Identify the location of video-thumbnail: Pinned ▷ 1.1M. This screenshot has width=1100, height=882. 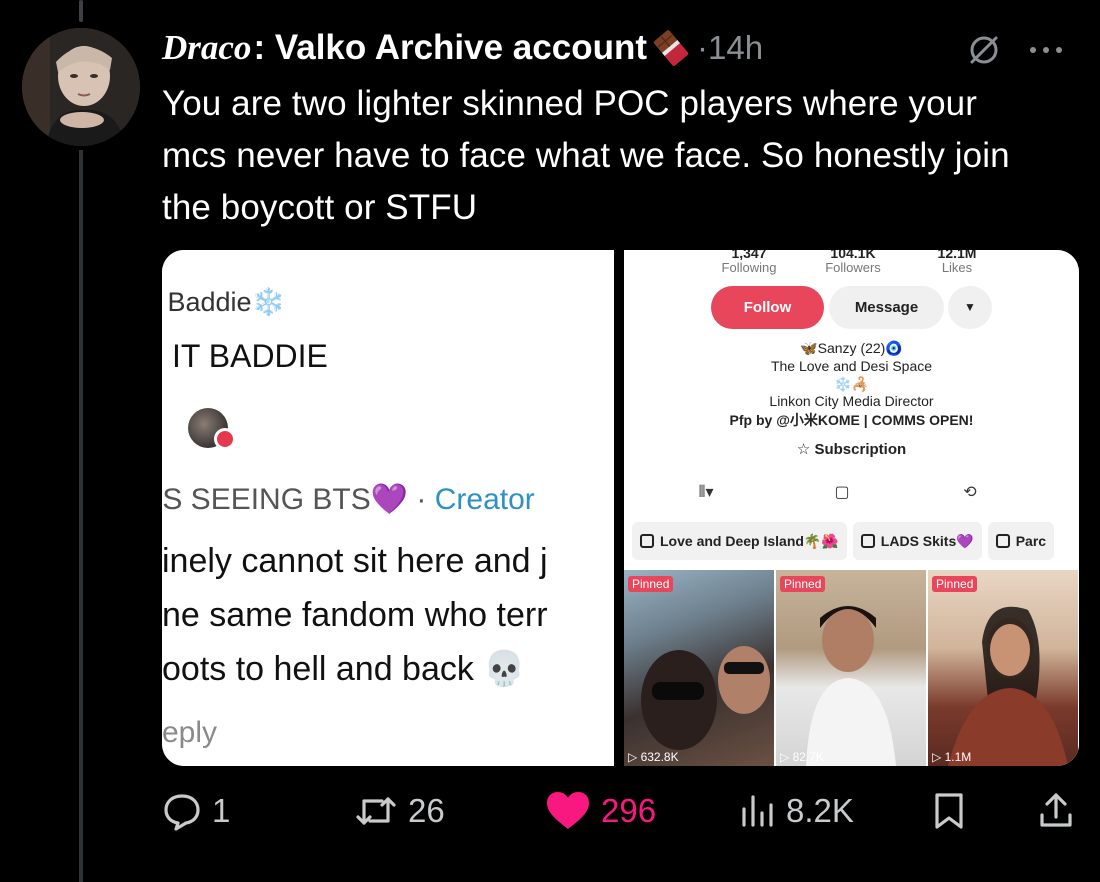
(1003, 668).